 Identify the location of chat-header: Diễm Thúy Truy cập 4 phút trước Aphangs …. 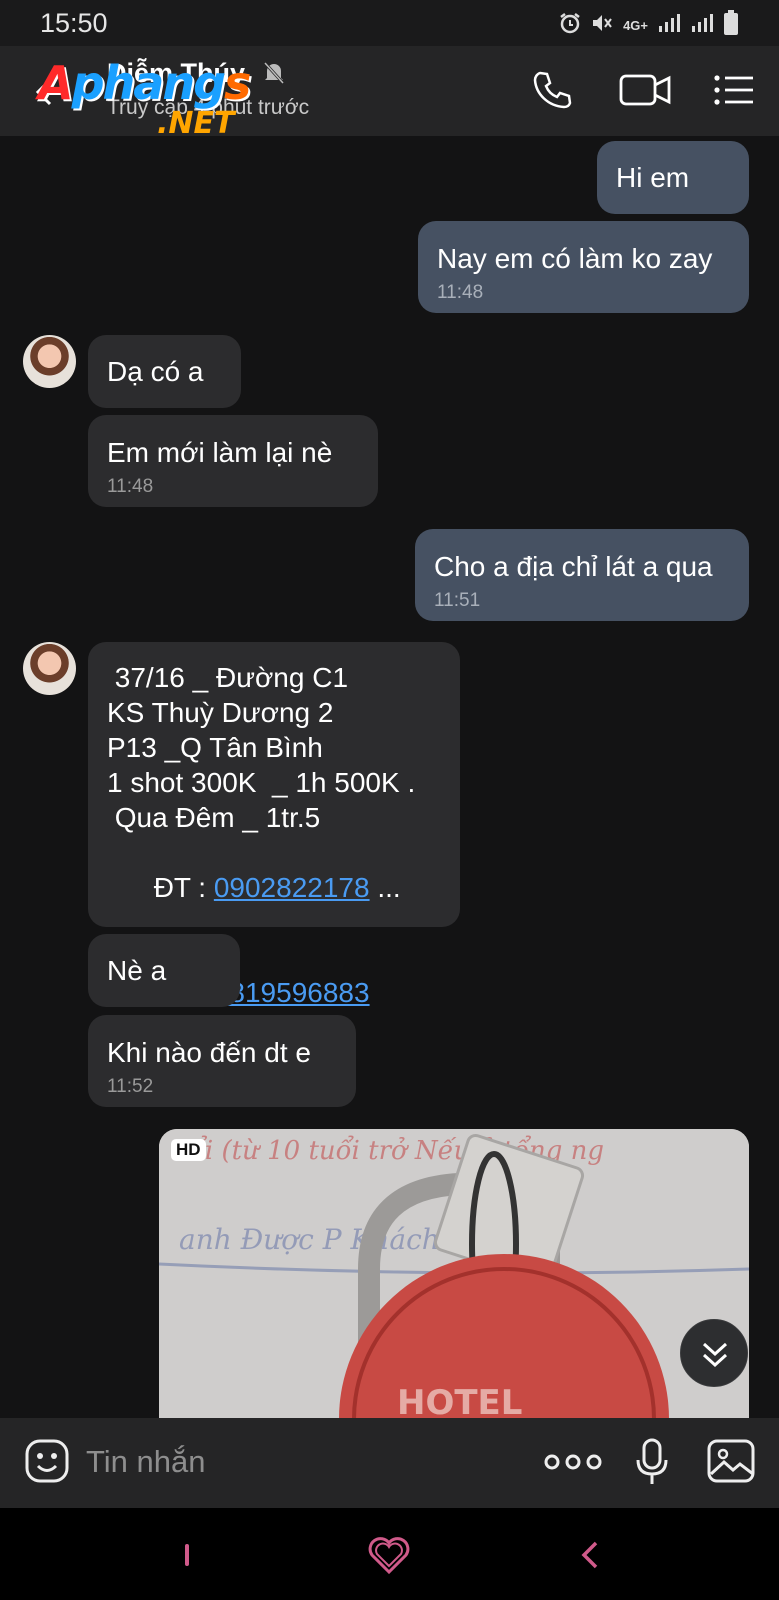
(389, 93).